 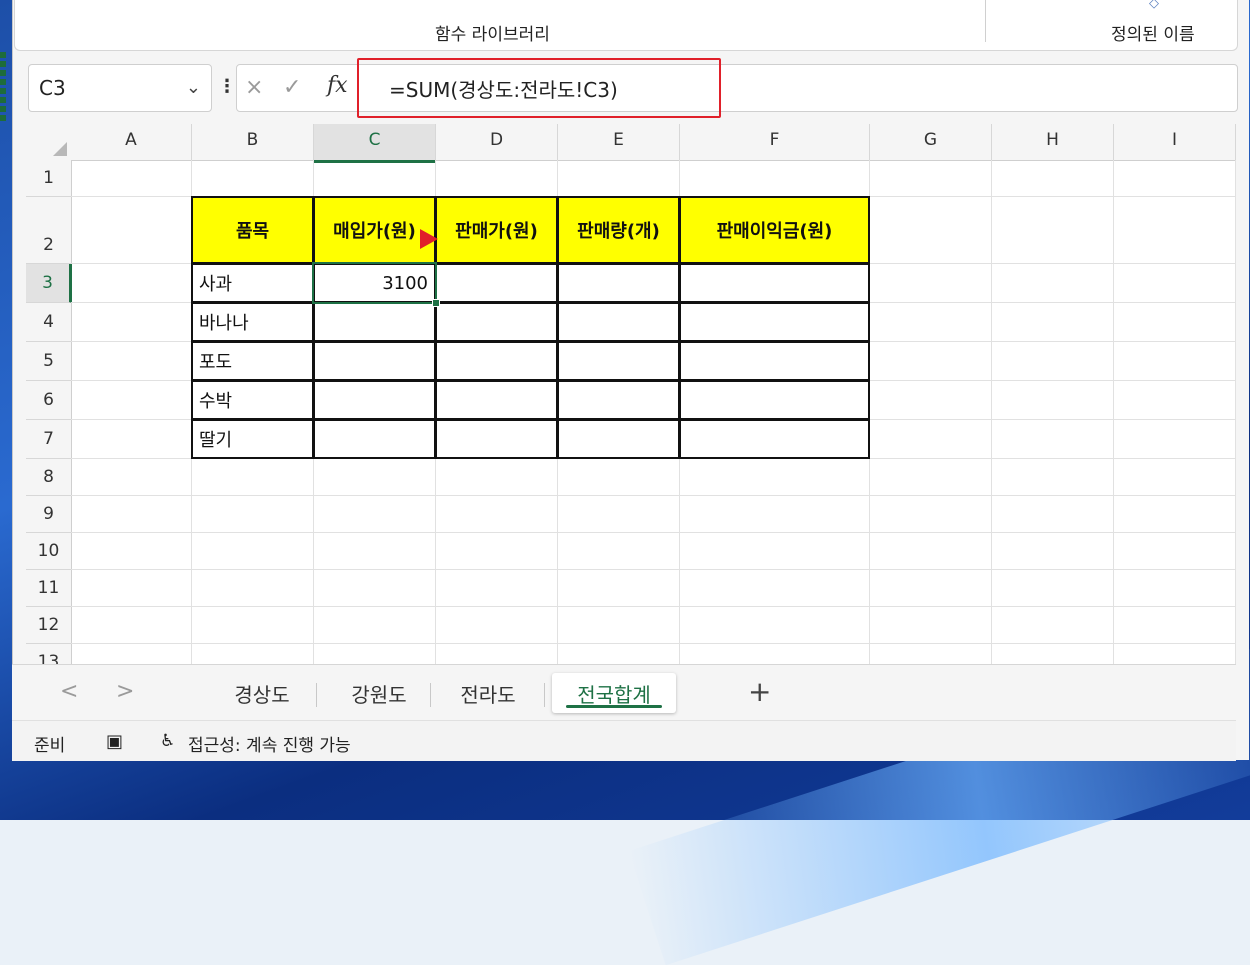 I want to click on tab-jeollado: 전라도, so click(x=488, y=693).